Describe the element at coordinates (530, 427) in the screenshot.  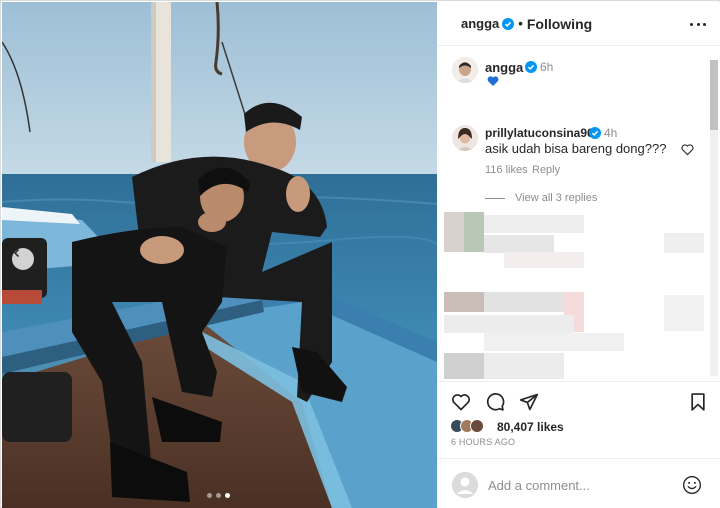
I see `likes-count: 80,407 likes` at that location.